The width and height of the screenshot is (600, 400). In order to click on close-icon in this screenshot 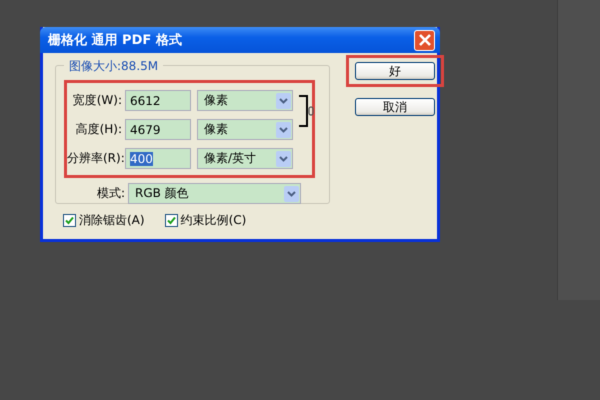, I will do `click(425, 40)`.